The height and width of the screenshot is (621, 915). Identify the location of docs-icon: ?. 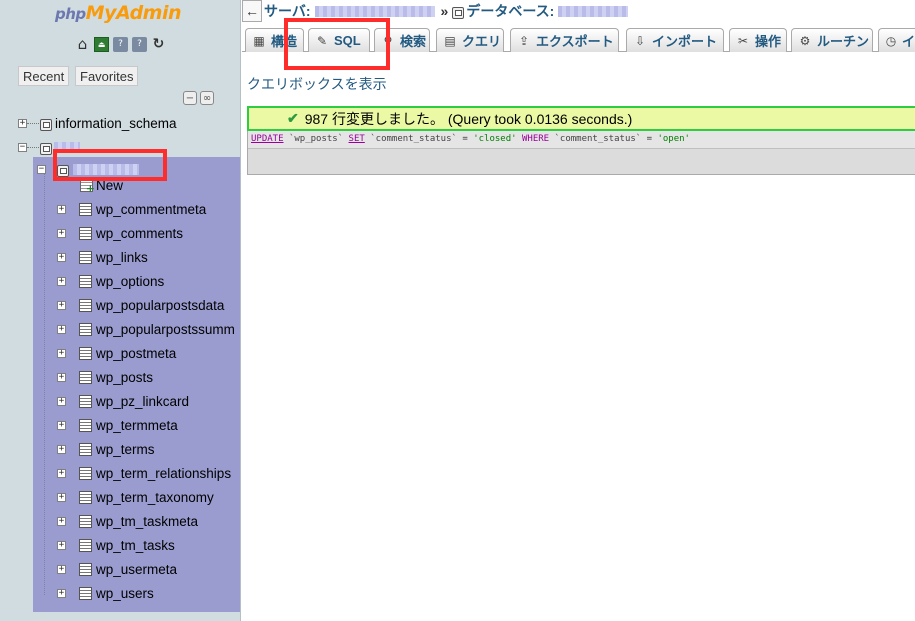
(139, 44).